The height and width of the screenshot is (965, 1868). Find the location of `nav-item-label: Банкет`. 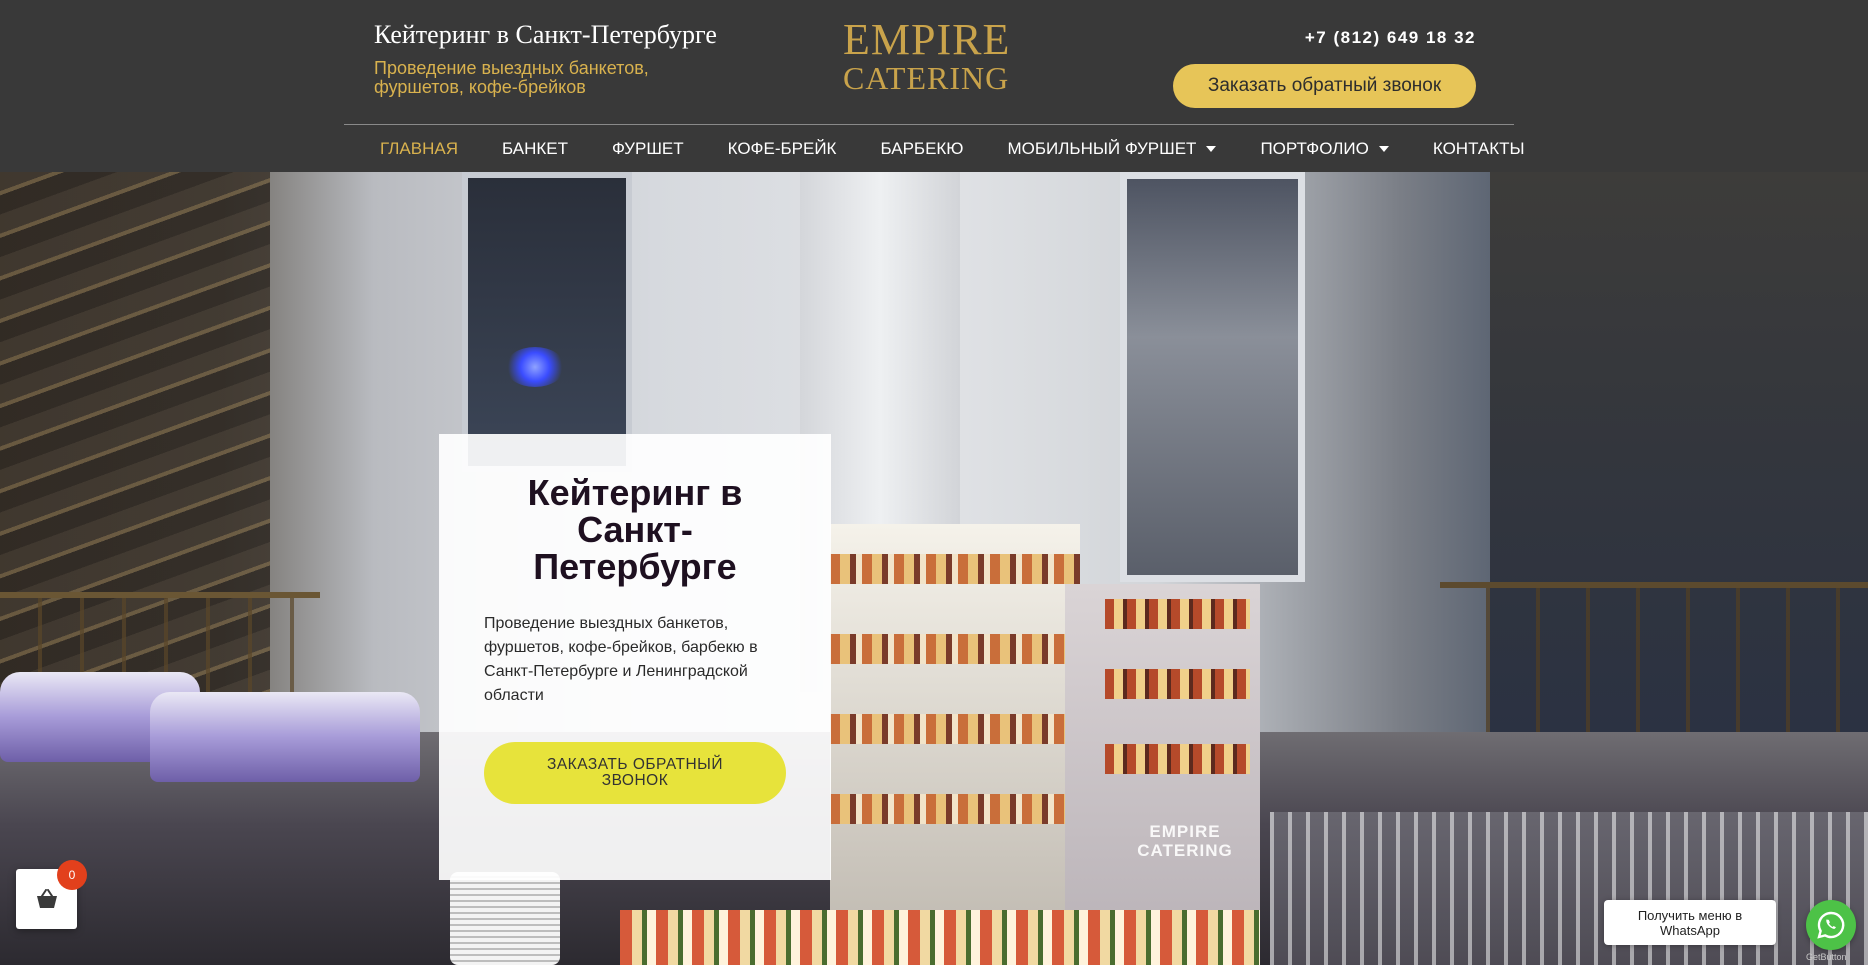

nav-item-label: Банкет is located at coordinates (535, 148).